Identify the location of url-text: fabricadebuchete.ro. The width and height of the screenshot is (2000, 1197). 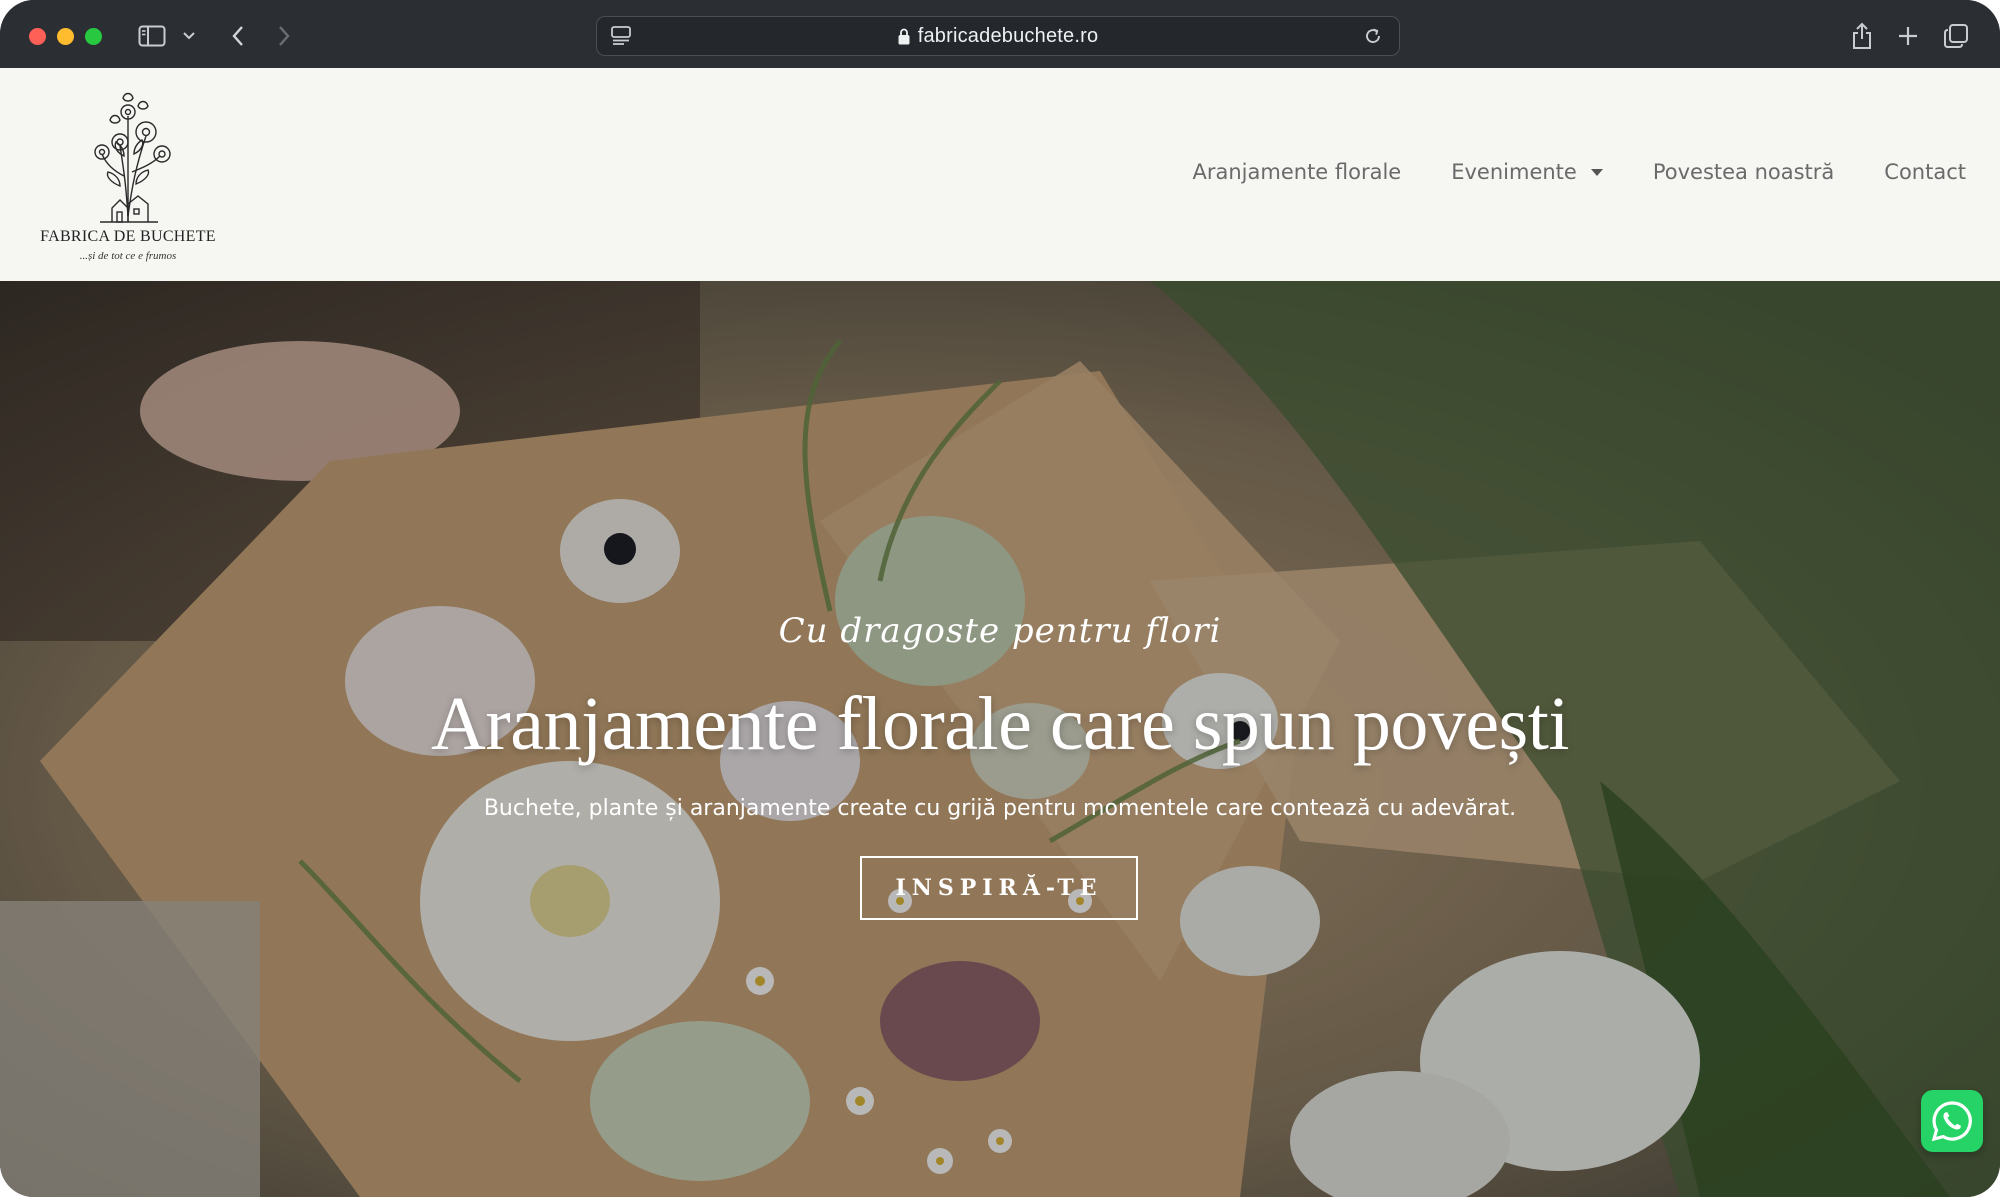
(1008, 35).